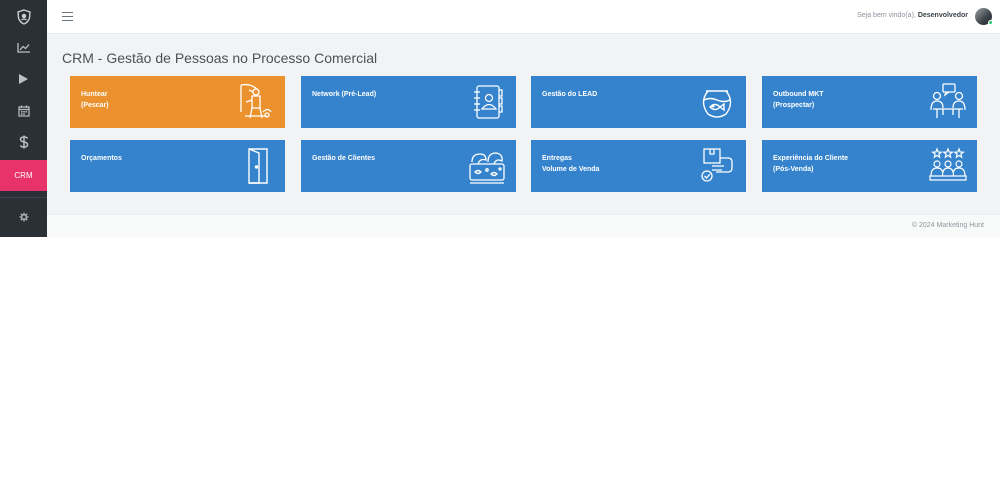  I want to click on brand-logo, so click(23, 16).